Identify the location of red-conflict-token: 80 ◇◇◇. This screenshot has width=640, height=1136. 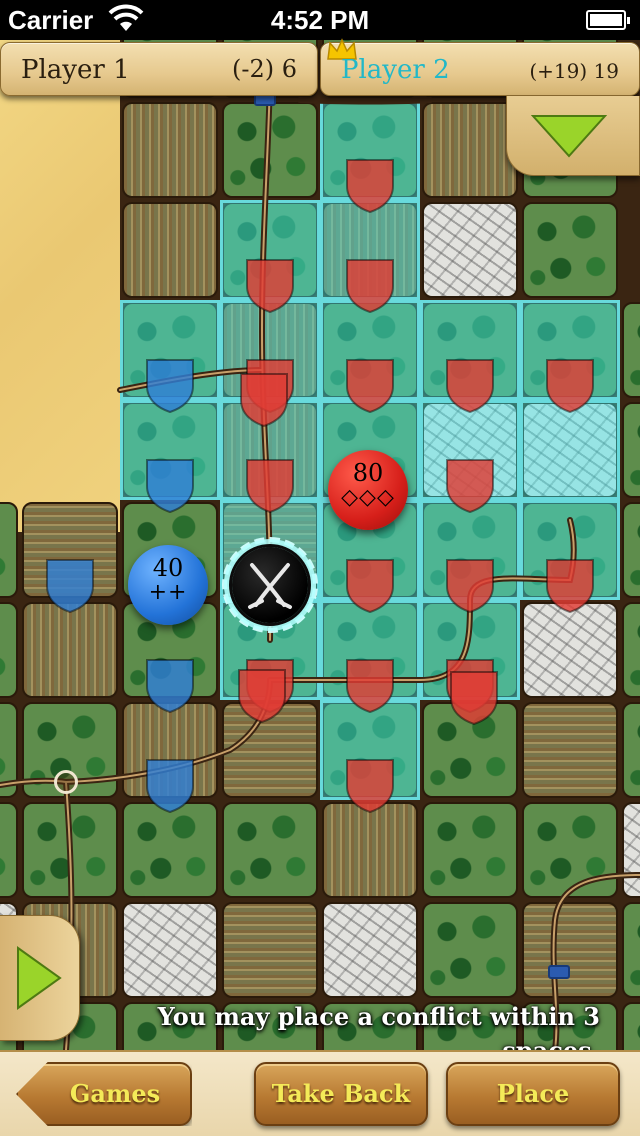
(368, 490).